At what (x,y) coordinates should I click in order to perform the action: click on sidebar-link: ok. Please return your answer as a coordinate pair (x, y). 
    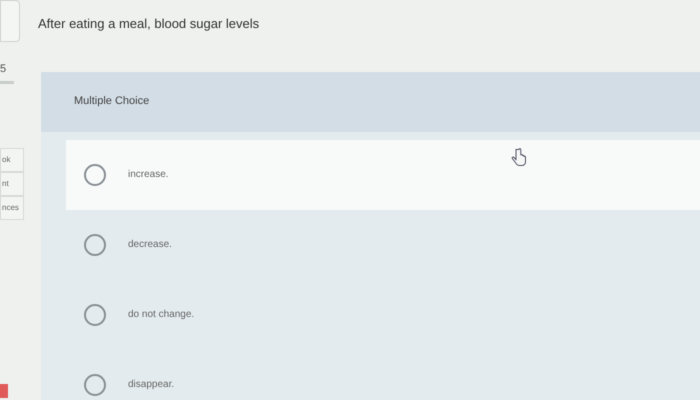
    Looking at the image, I should click on (12, 160).